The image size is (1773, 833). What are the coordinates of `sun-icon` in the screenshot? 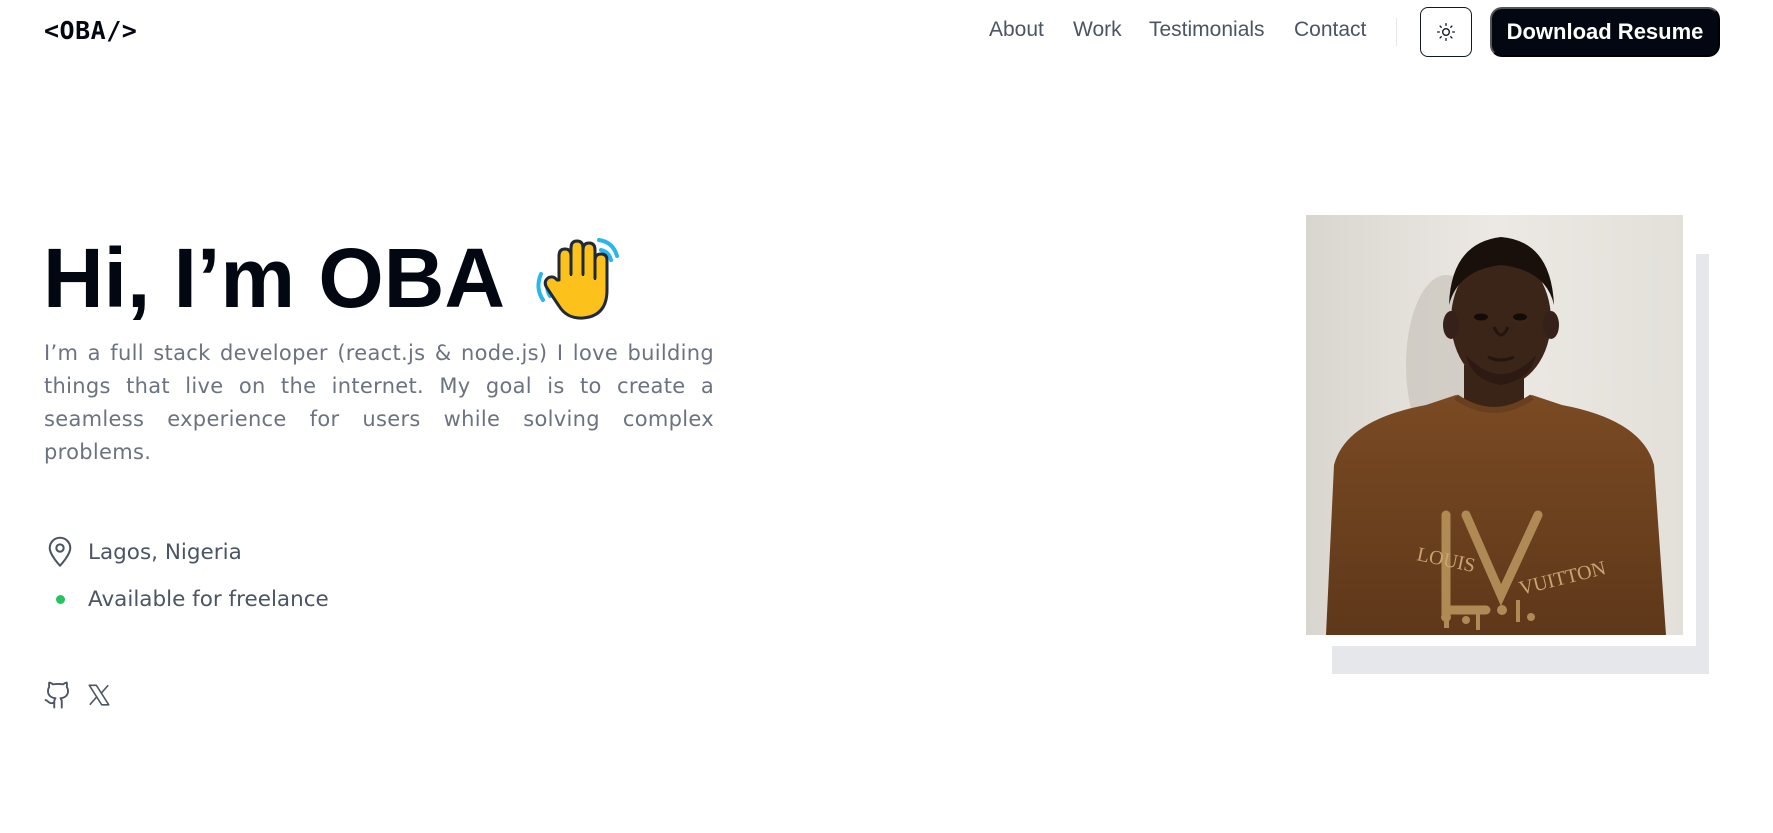 It's located at (1446, 32).